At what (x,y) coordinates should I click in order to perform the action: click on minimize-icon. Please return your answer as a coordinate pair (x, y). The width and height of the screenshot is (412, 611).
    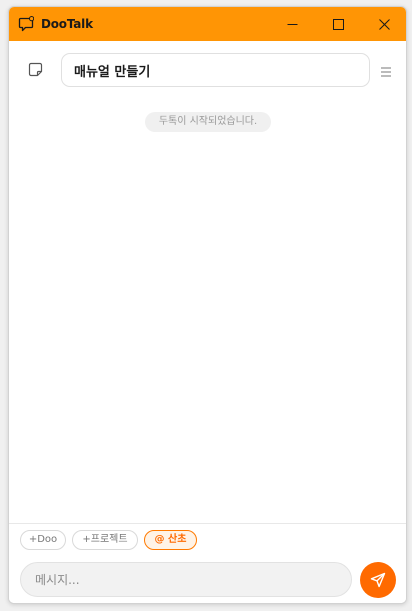
    Looking at the image, I should click on (292, 24).